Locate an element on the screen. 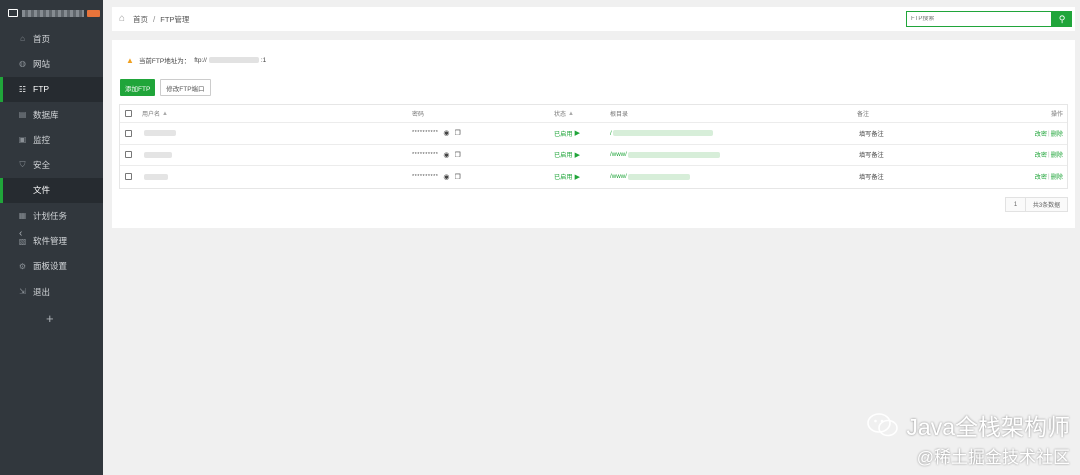  sidebar-item-settings: ⚙ 面板设置 is located at coordinates (51, 266).